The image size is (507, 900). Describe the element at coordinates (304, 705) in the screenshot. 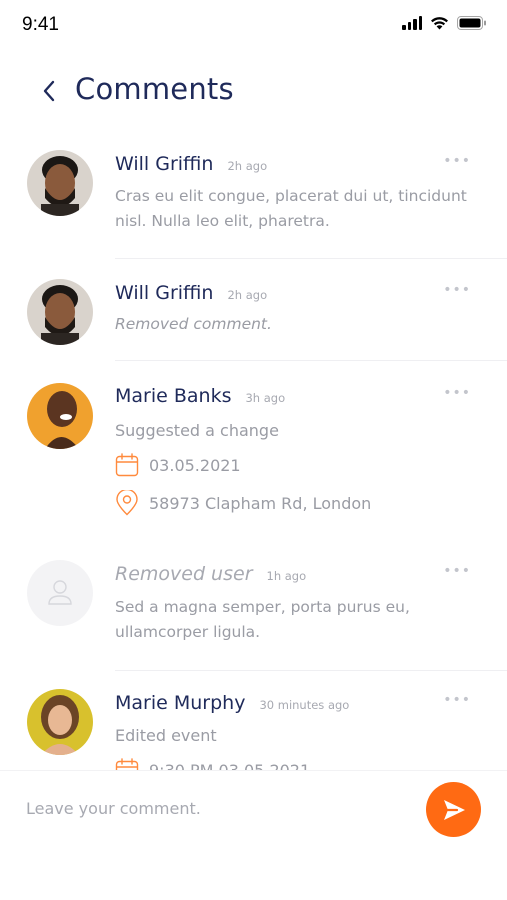

I see `comment-time: 30 minutes ago` at that location.